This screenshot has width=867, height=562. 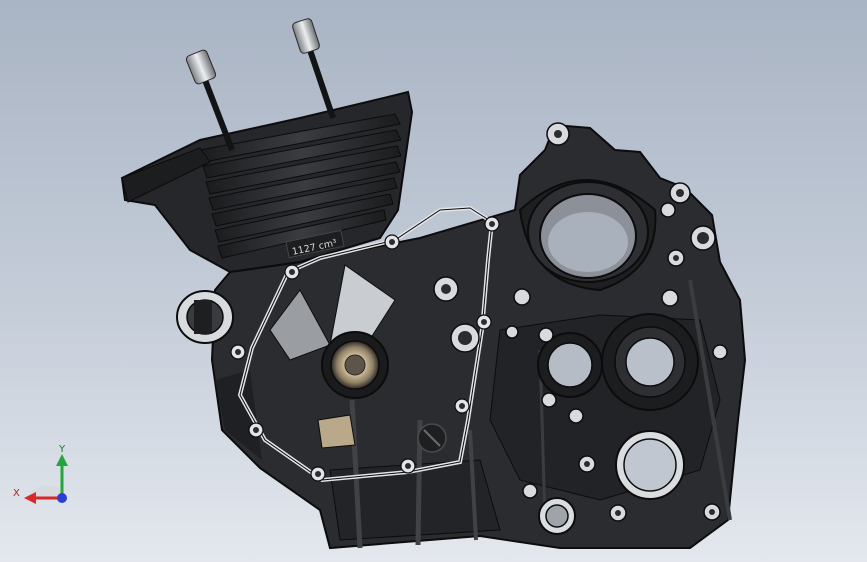 I want to click on y-axis-label: Y, so click(x=62, y=449).